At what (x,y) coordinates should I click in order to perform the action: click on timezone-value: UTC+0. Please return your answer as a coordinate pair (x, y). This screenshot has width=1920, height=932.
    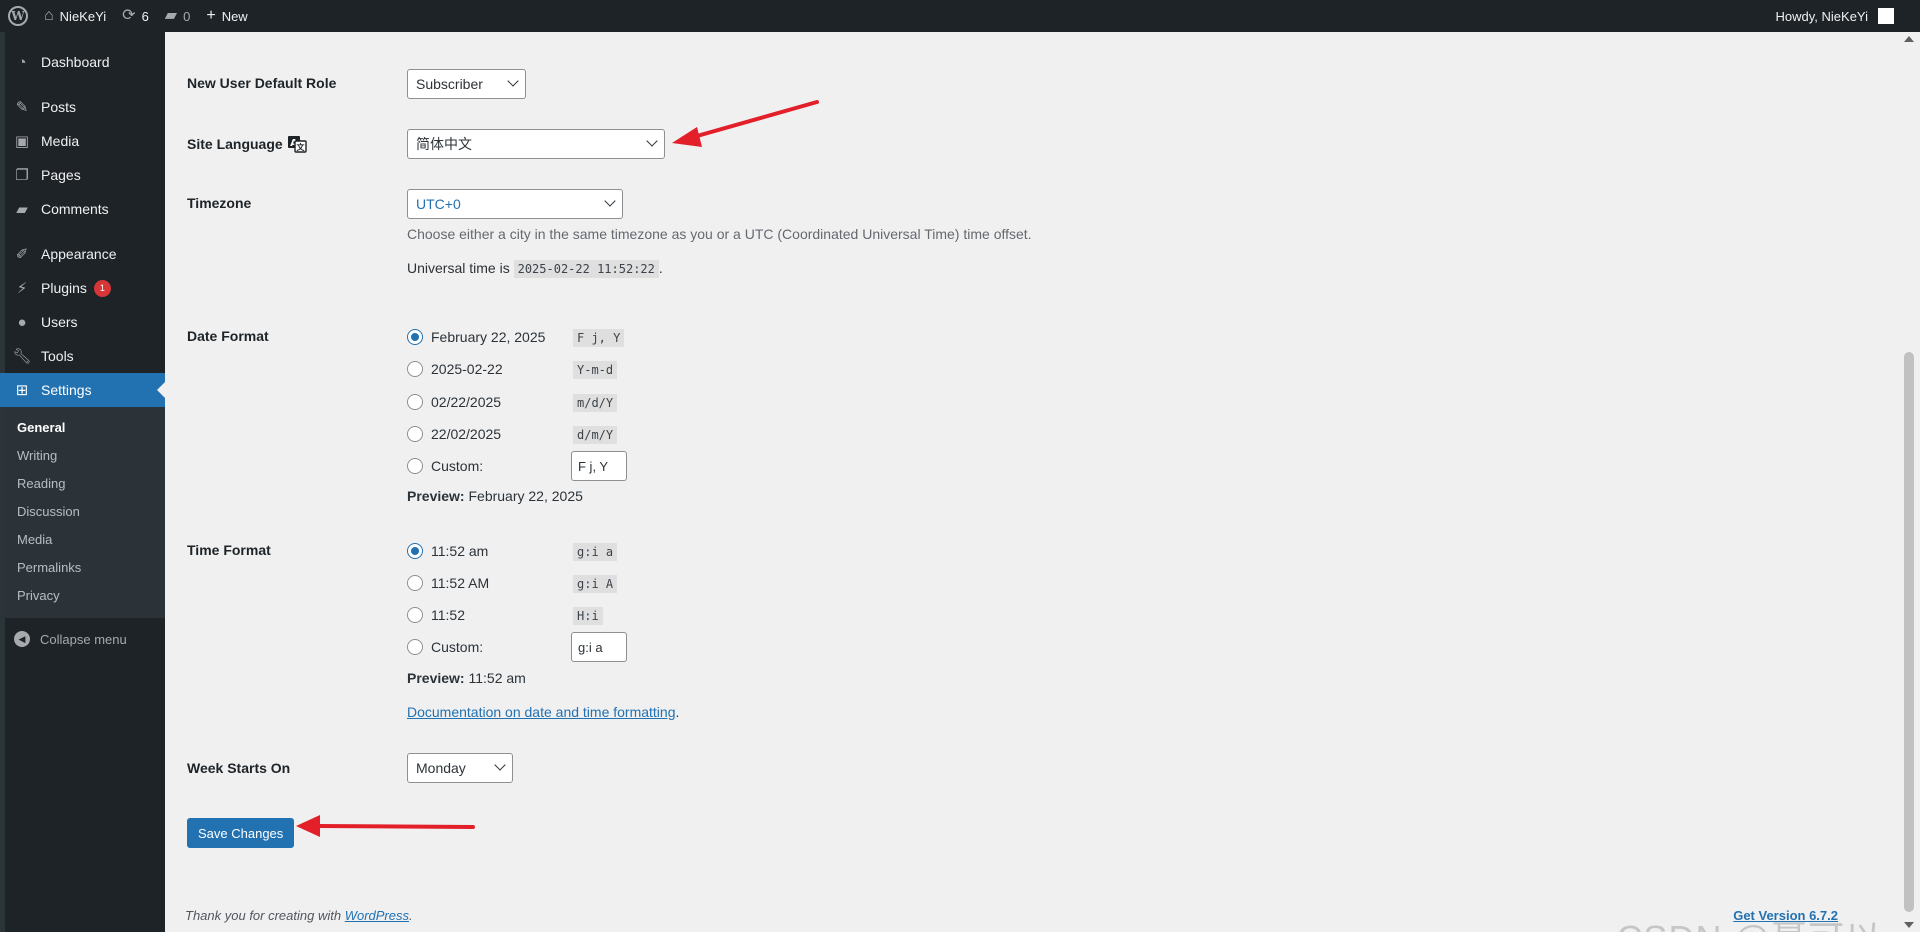
    Looking at the image, I should click on (438, 204).